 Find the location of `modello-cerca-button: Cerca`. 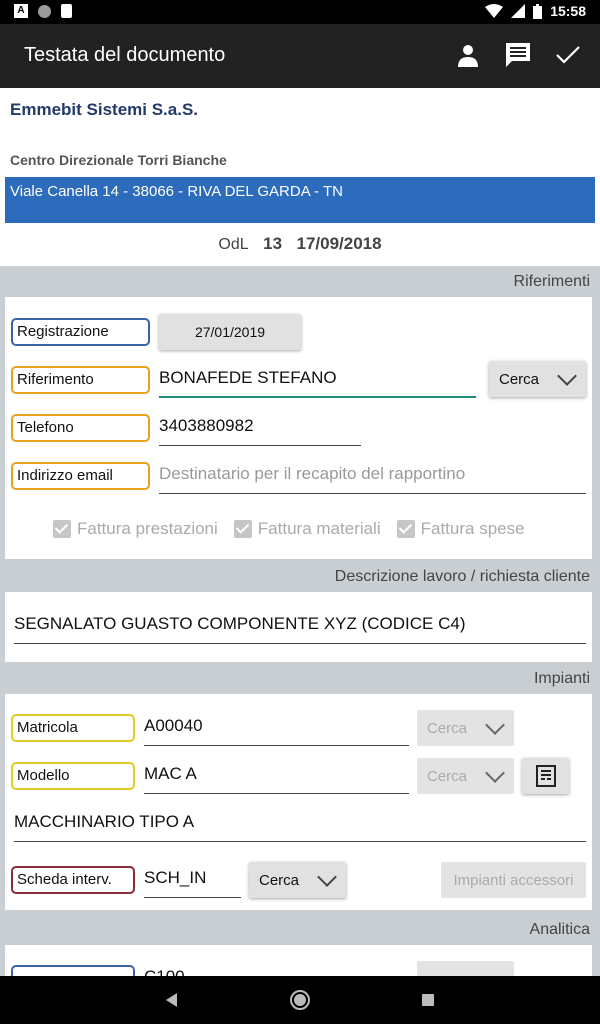

modello-cerca-button: Cerca is located at coordinates (465, 776).